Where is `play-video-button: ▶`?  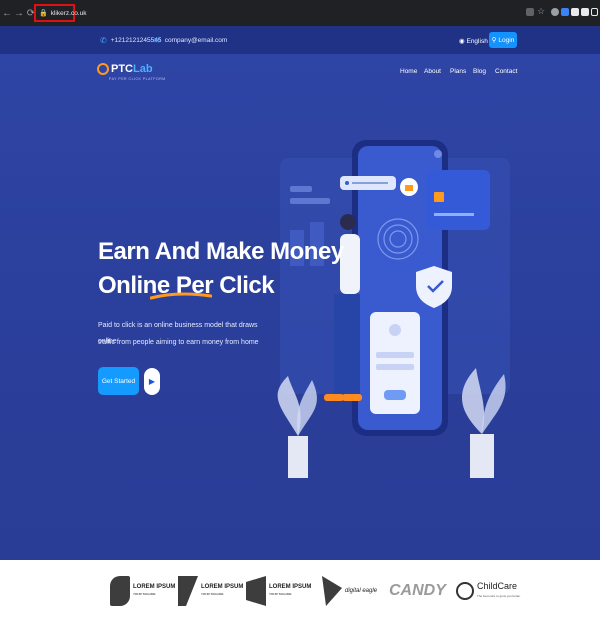 play-video-button: ▶ is located at coordinates (152, 381).